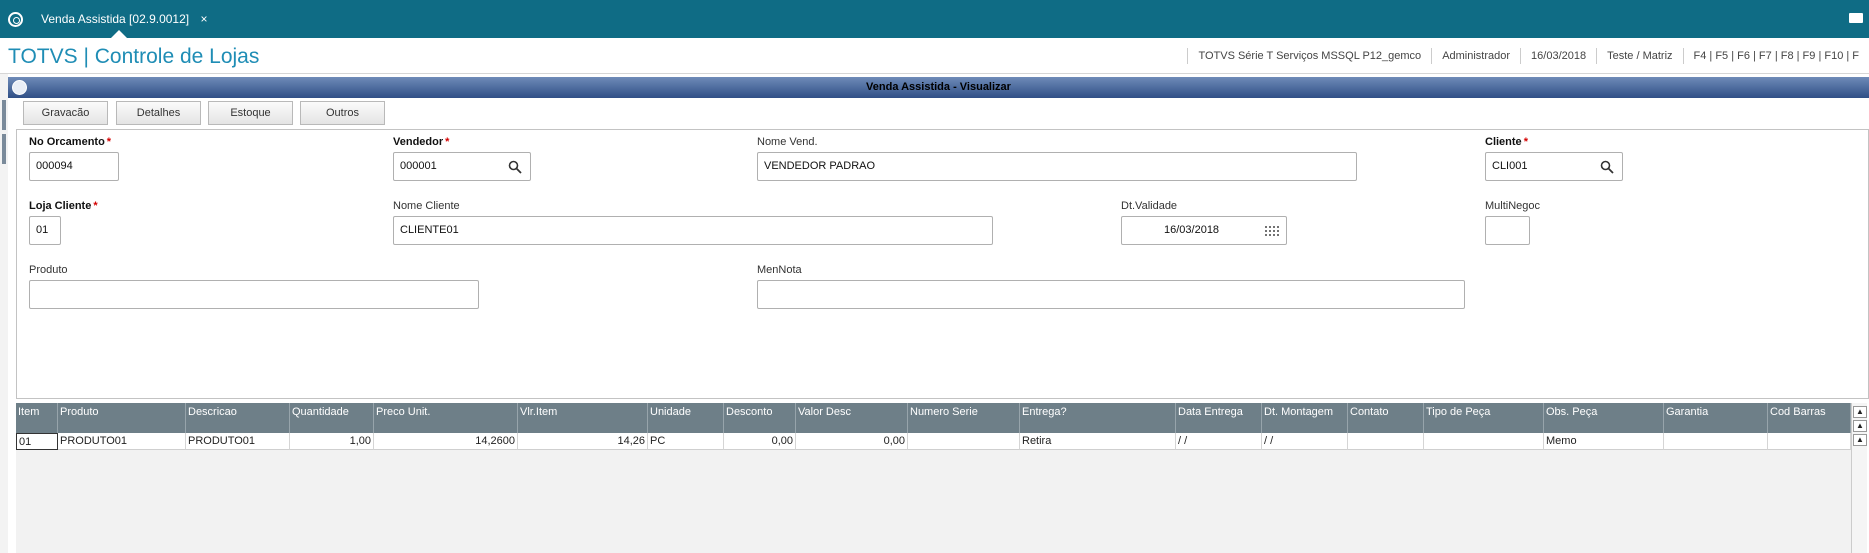 Image resolution: width=1869 pixels, height=553 pixels. What do you see at coordinates (342, 113) in the screenshot?
I see `others-button: Outros` at bounding box center [342, 113].